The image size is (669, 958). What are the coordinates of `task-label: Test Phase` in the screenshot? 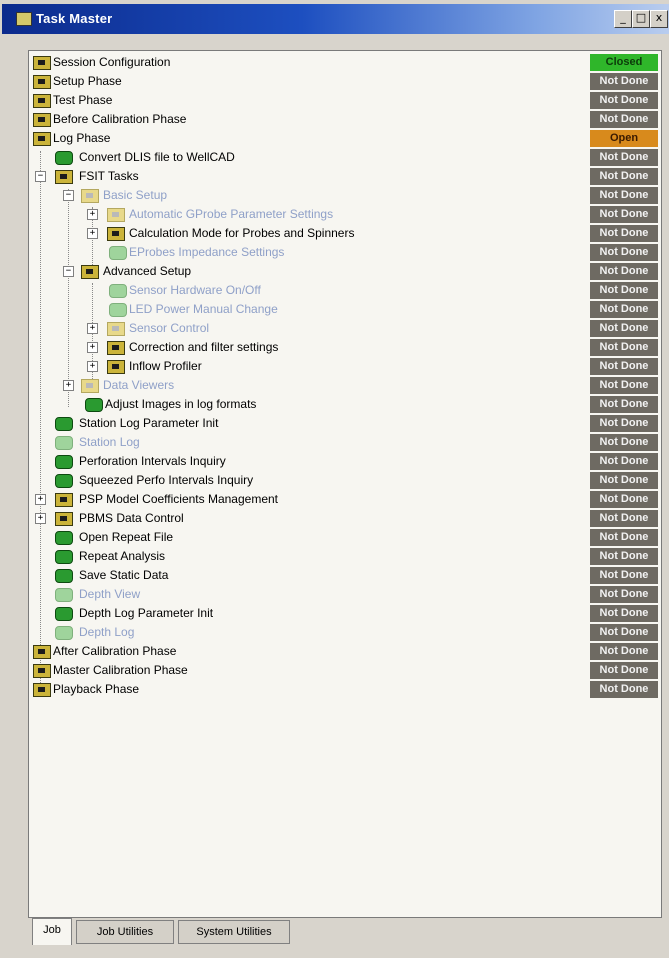 It's located at (83, 100).